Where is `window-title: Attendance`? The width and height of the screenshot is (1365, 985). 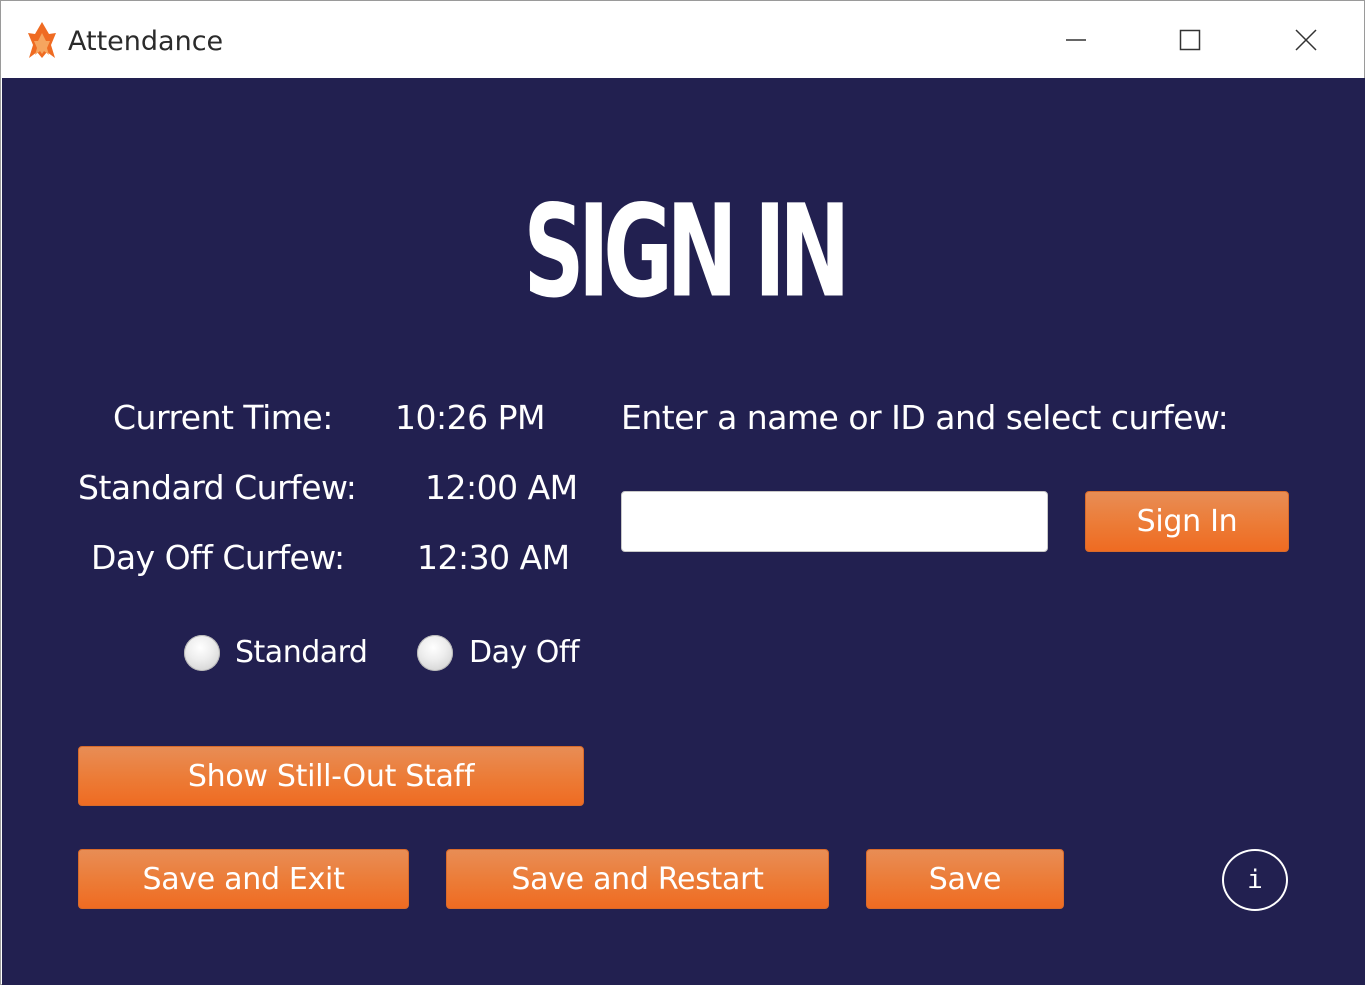 window-title: Attendance is located at coordinates (146, 41).